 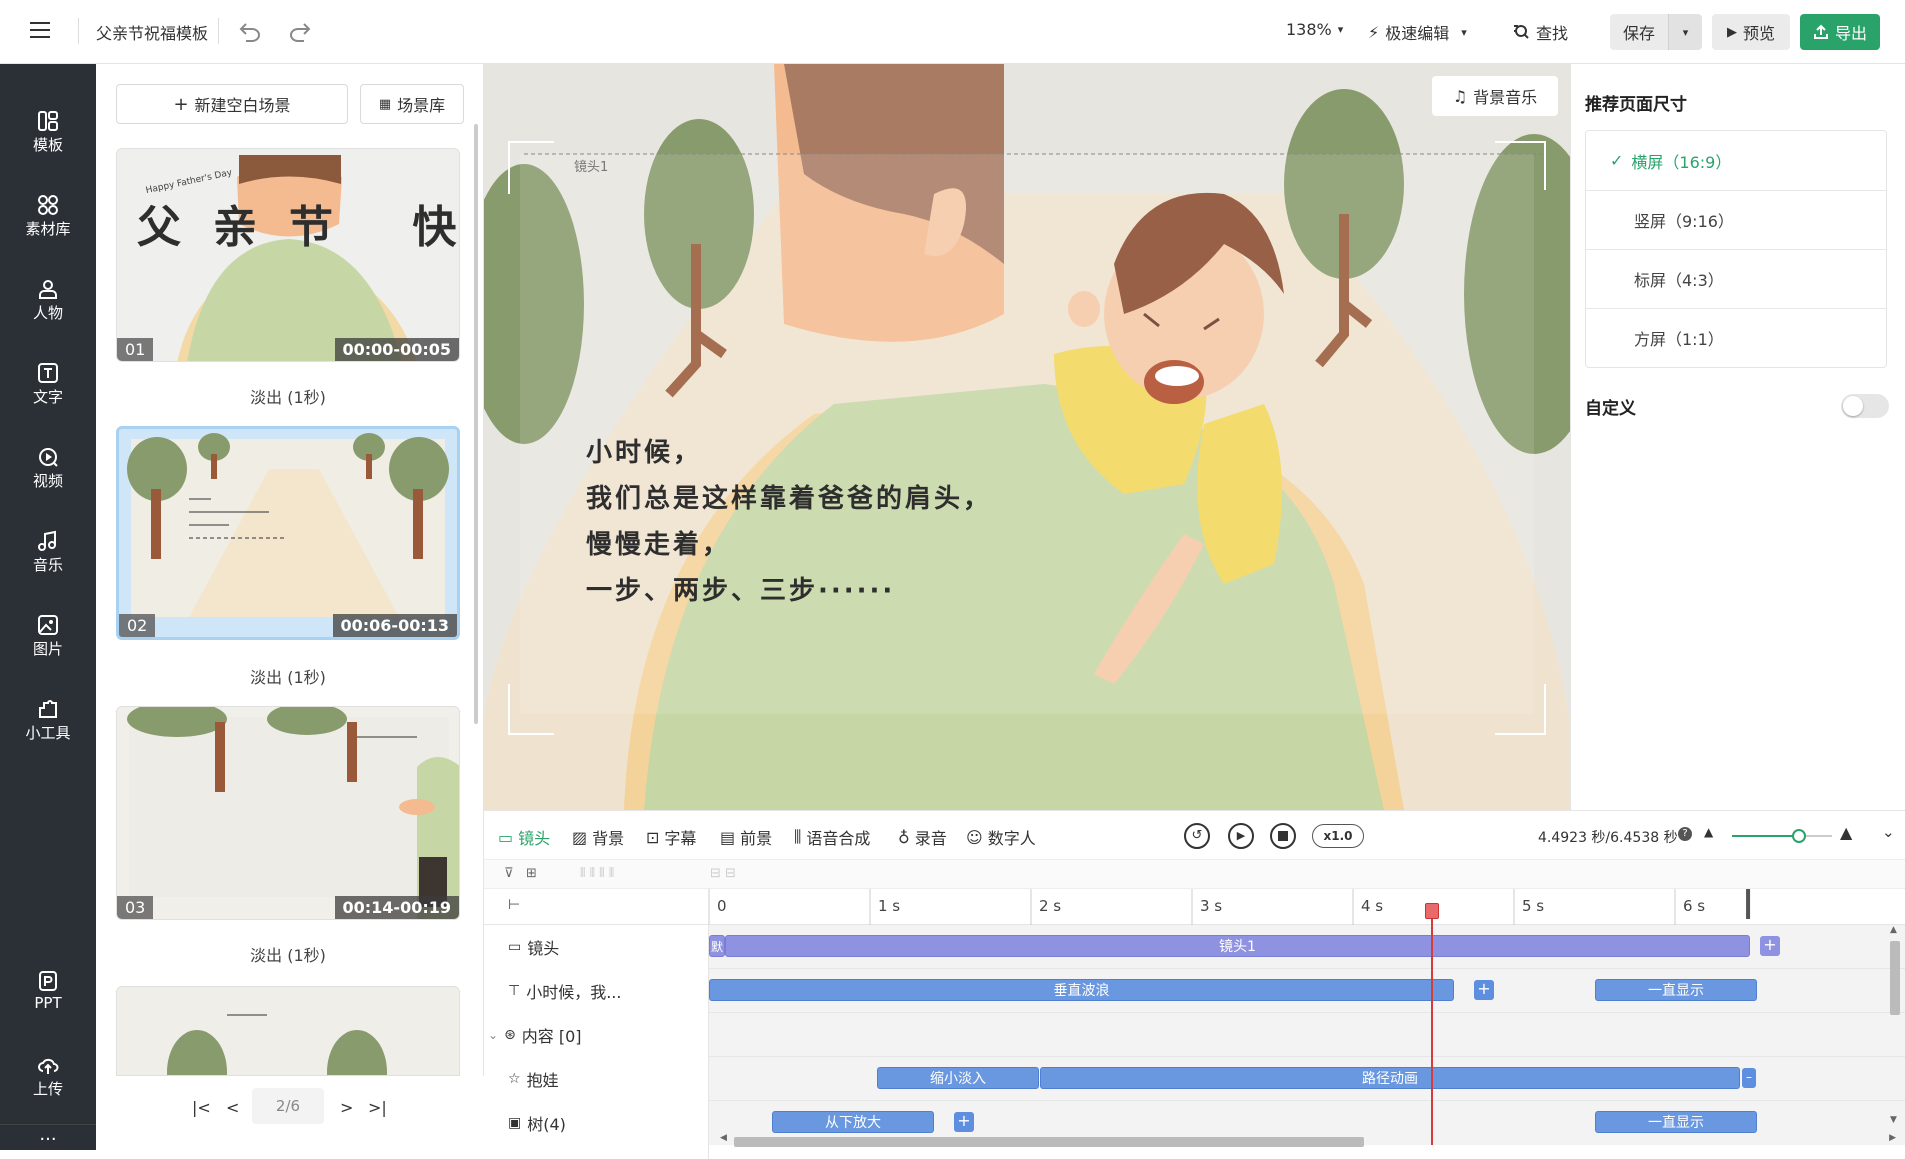 What do you see at coordinates (1639, 32) in the screenshot?
I see `save-button: 保存` at bounding box center [1639, 32].